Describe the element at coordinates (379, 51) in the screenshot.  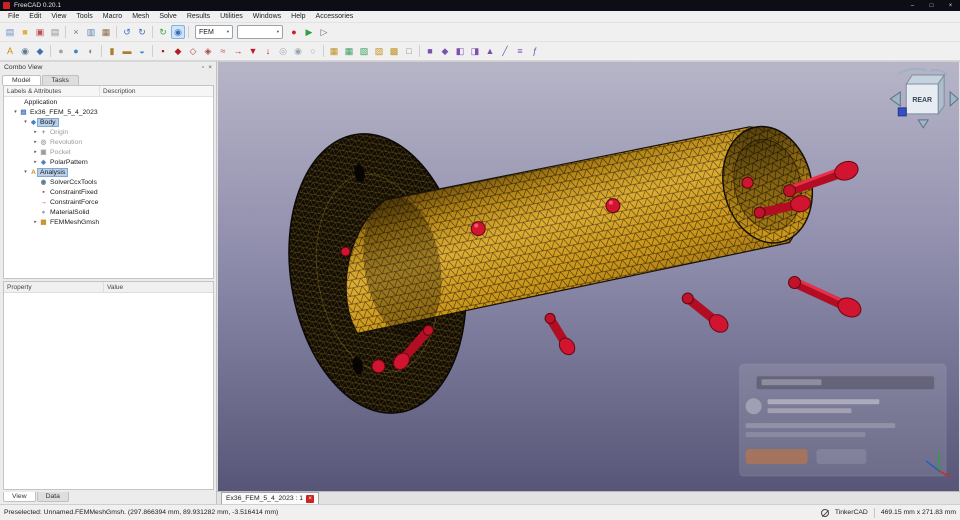
I see `fem-mesh-region-icon: ▨` at that location.